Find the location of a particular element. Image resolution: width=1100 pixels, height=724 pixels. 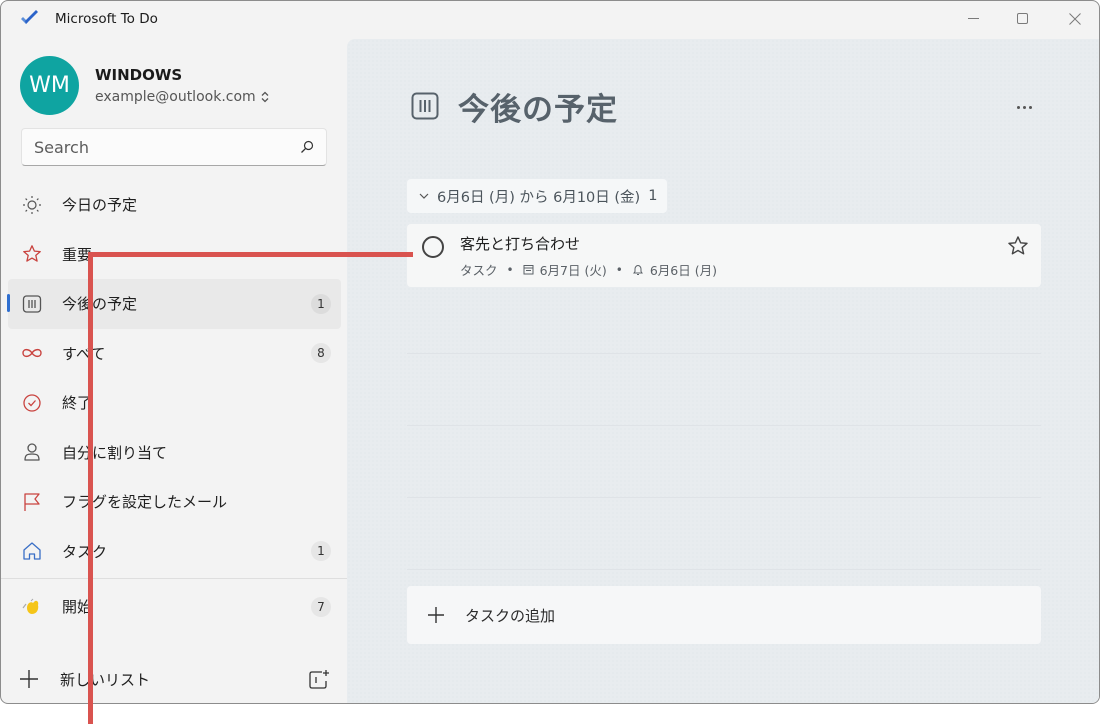

more-options-button is located at coordinates (1024, 107).